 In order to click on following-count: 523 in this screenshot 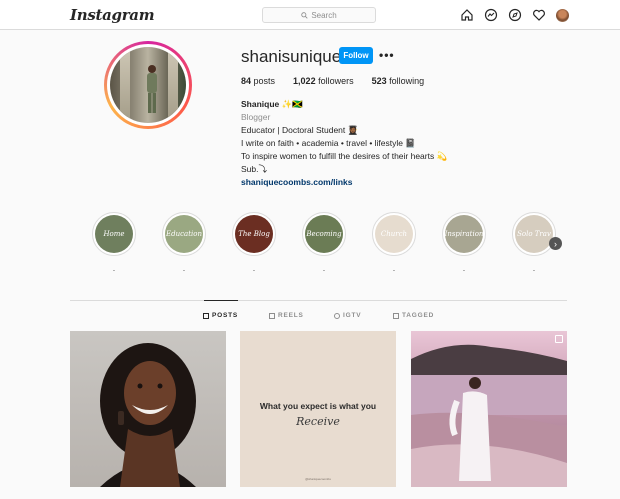, I will do `click(379, 81)`.